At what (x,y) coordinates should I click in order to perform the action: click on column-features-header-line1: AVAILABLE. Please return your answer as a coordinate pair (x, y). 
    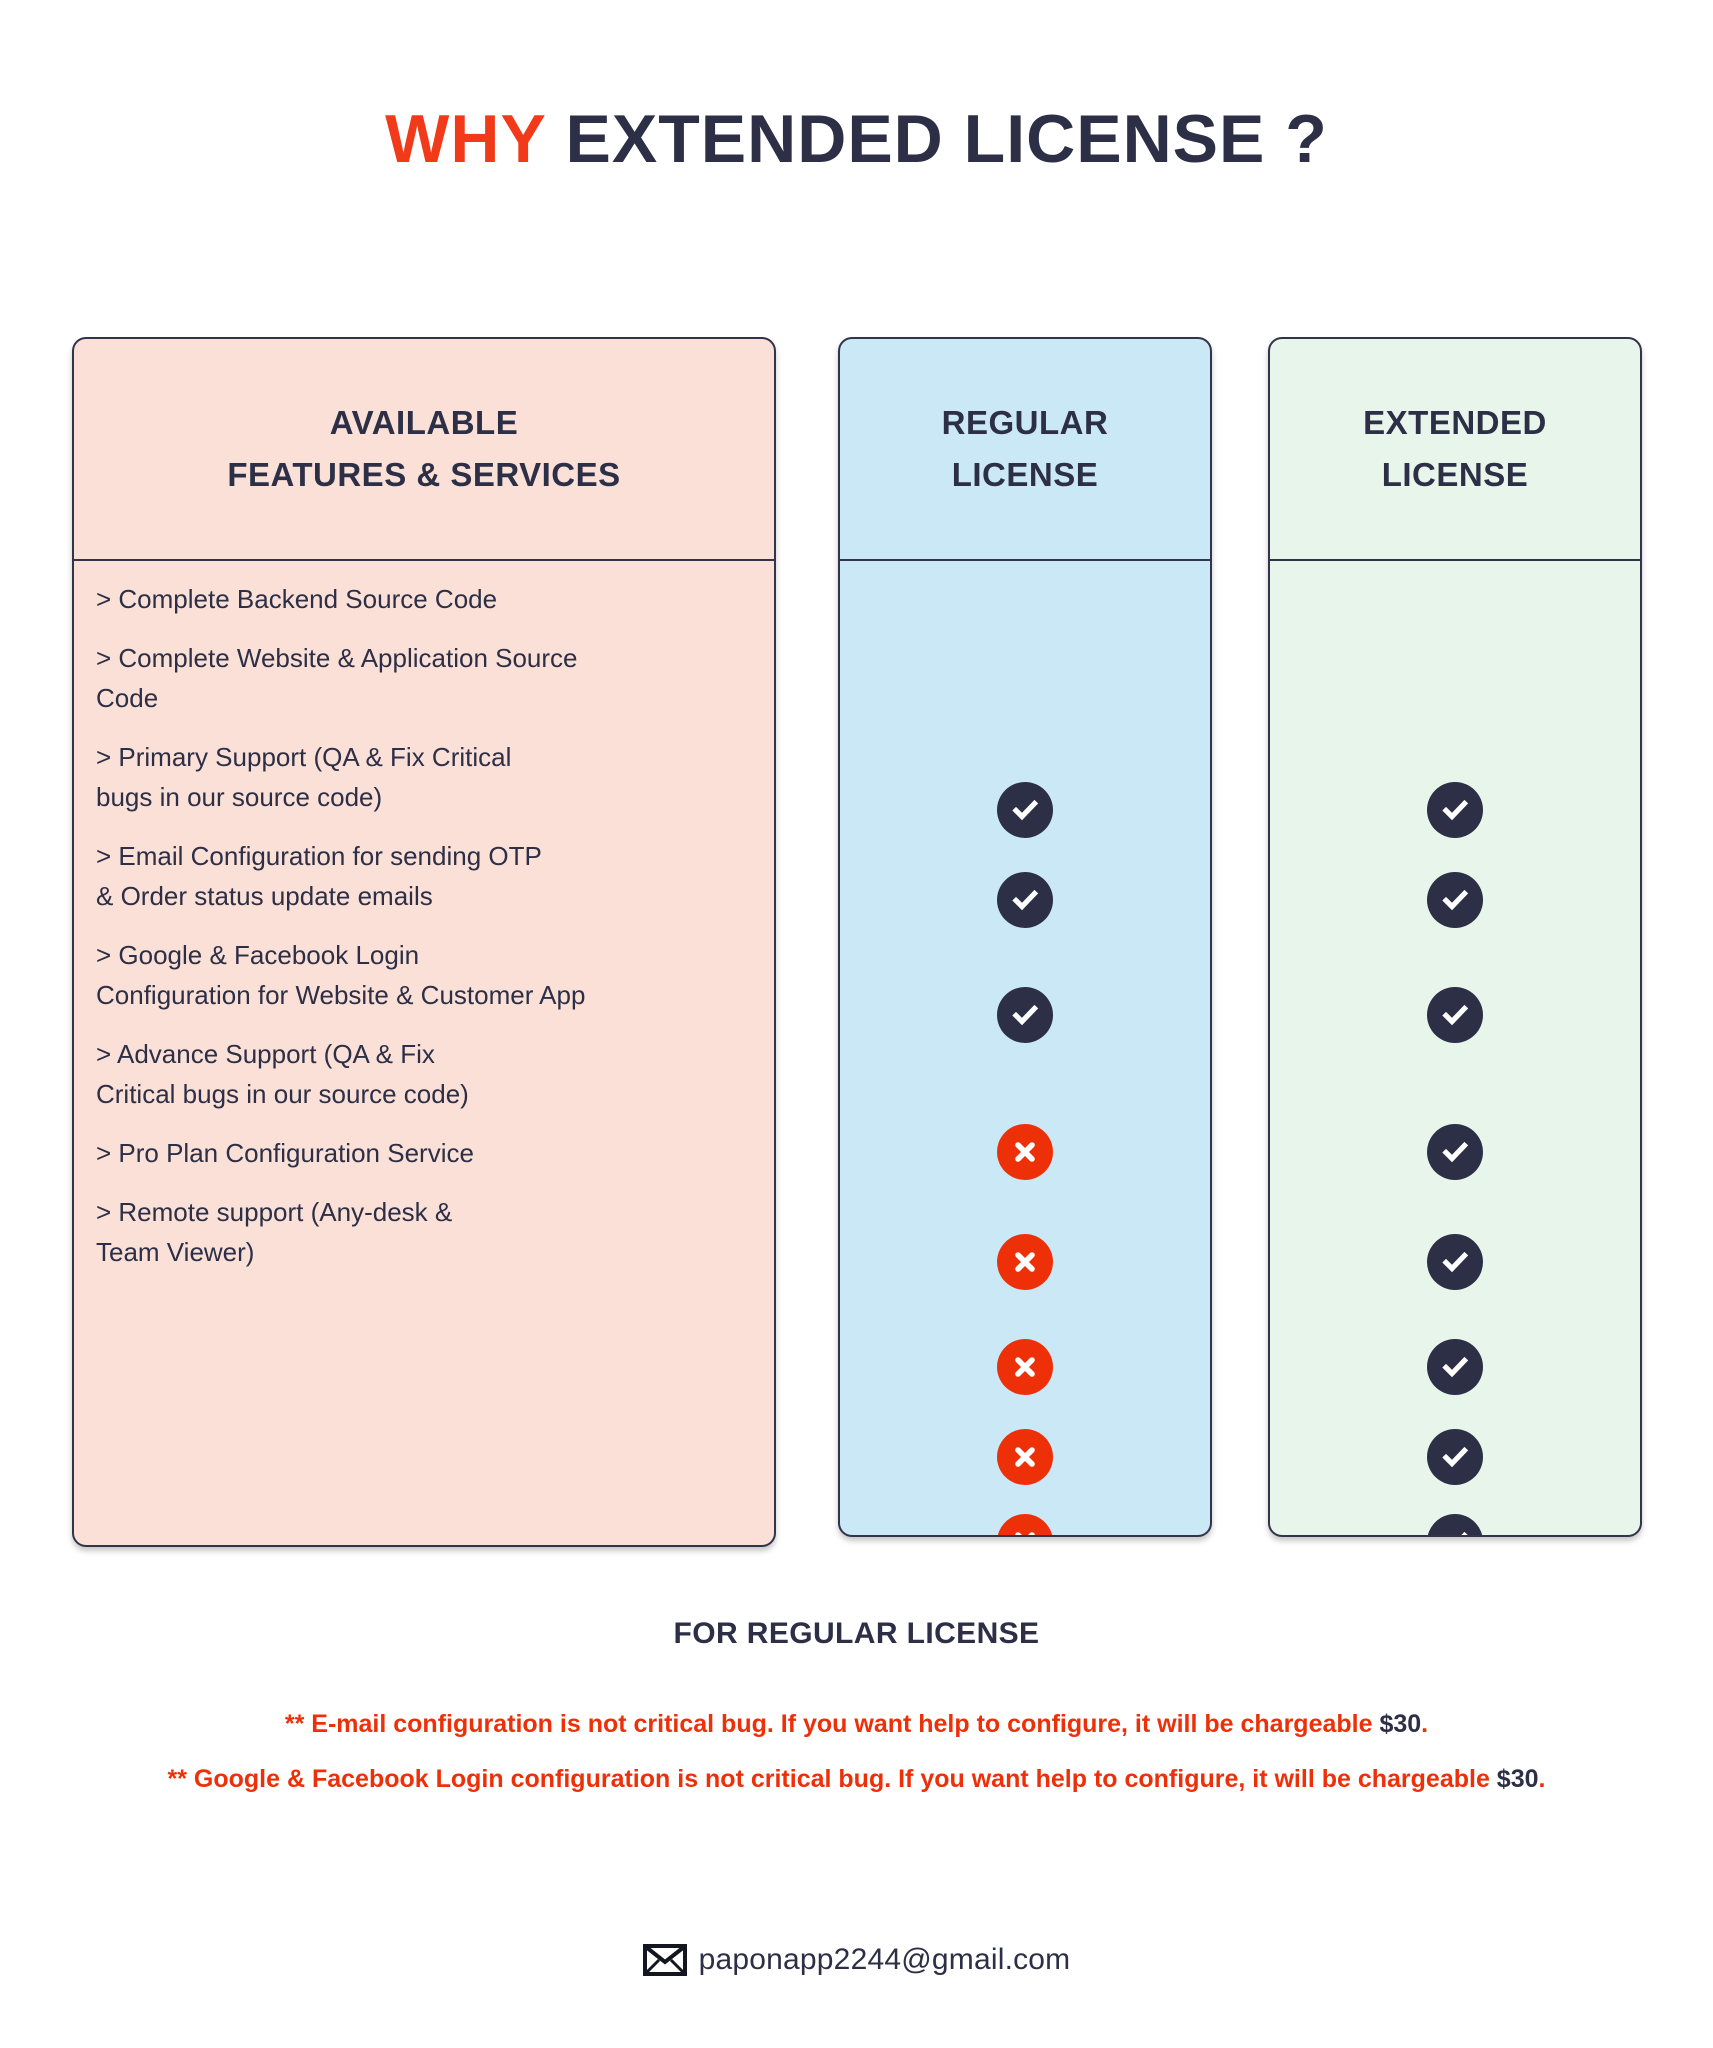
    Looking at the image, I should click on (424, 422).